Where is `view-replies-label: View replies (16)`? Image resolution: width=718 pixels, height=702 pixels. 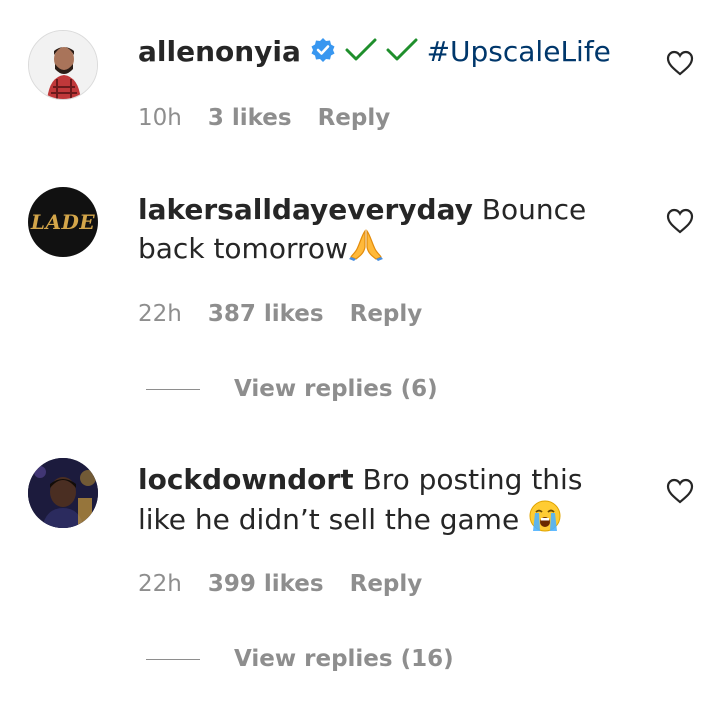 view-replies-label: View replies (16) is located at coordinates (344, 659).